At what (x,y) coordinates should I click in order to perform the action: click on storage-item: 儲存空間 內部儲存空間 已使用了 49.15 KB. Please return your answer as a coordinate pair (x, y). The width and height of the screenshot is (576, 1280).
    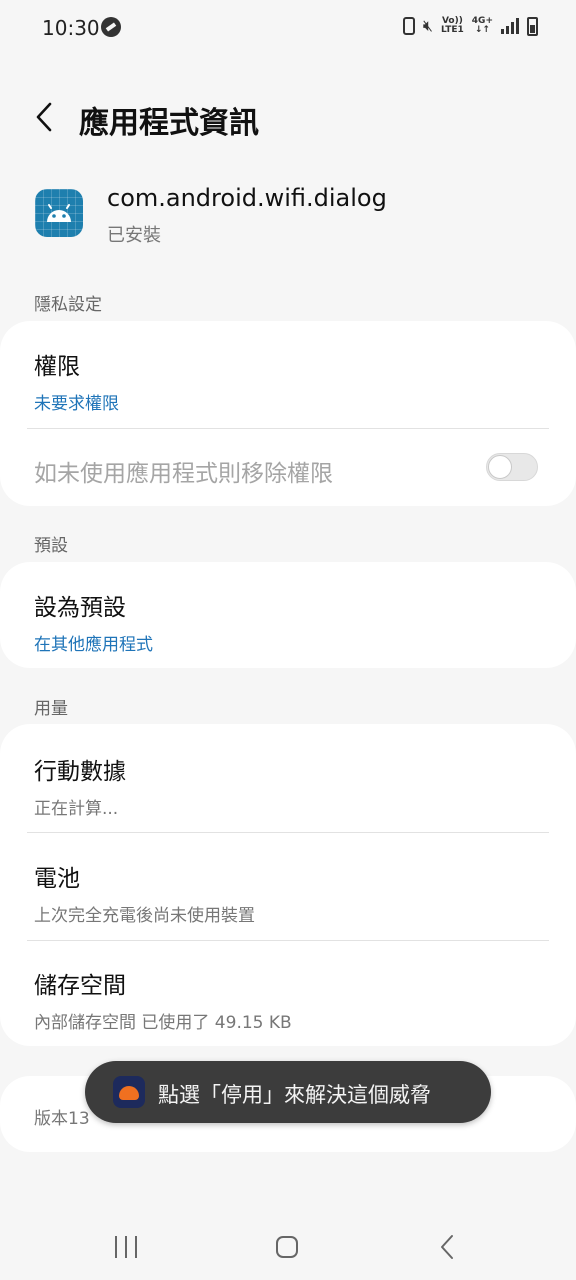
    Looking at the image, I should click on (288, 999).